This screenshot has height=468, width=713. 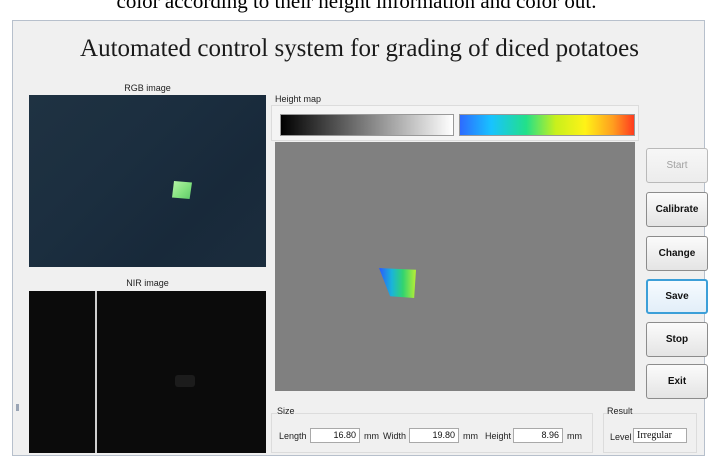 What do you see at coordinates (335, 435) in the screenshot?
I see `length-field: 16.80` at bounding box center [335, 435].